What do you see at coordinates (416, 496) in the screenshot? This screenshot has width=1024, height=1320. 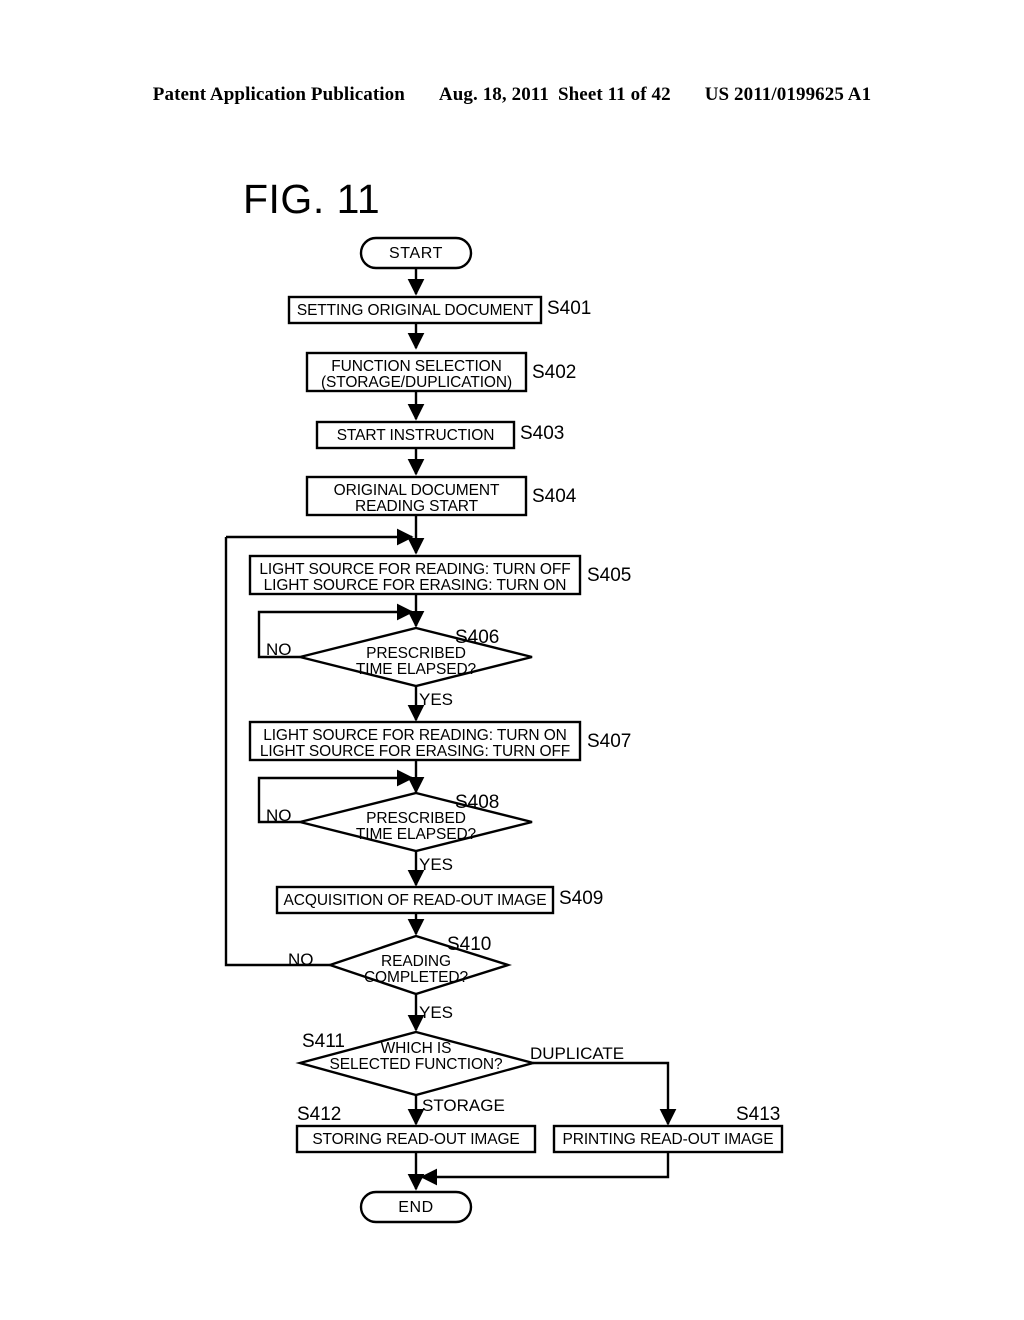 I see `node-s404` at bounding box center [416, 496].